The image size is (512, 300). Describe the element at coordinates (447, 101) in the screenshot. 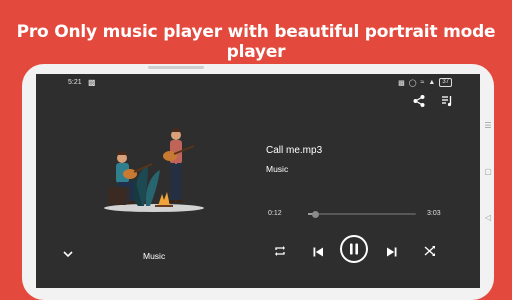

I see `queue-icon` at that location.